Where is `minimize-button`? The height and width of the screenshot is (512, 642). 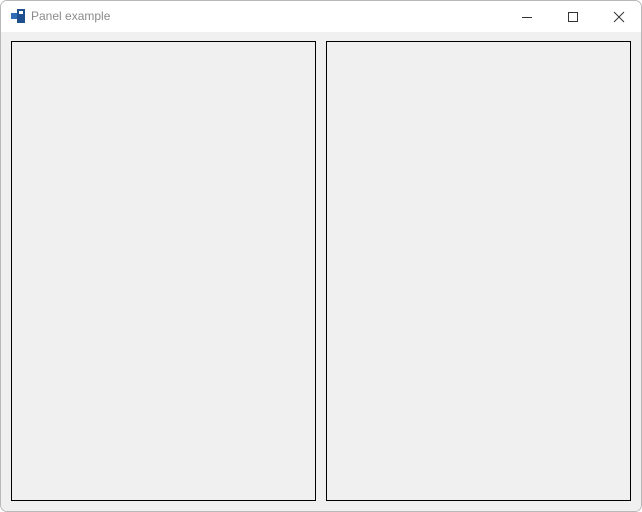
minimize-button is located at coordinates (527, 16).